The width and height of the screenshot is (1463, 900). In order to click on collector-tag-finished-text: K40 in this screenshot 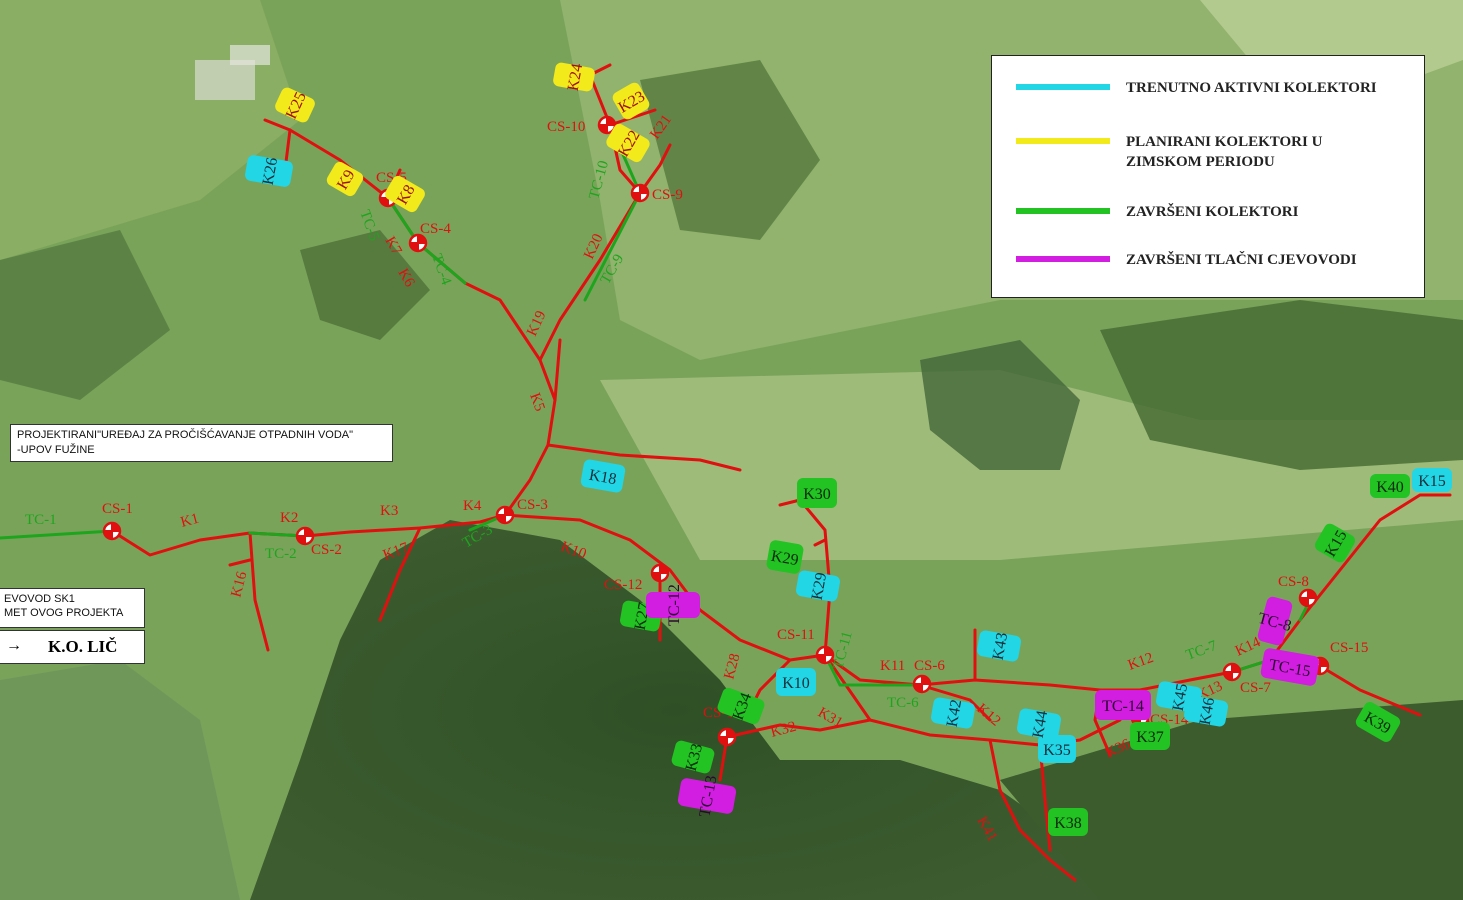, I will do `click(1390, 487)`.